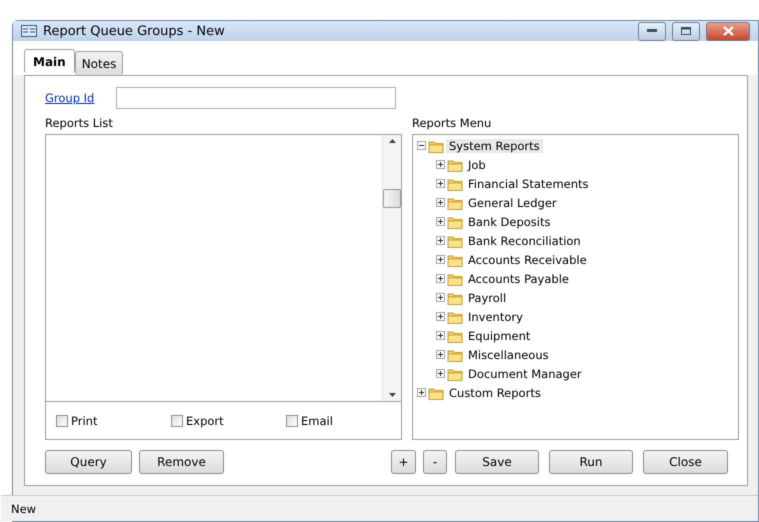  What do you see at coordinates (495, 393) in the screenshot?
I see `tree-item: Custom Reports` at bounding box center [495, 393].